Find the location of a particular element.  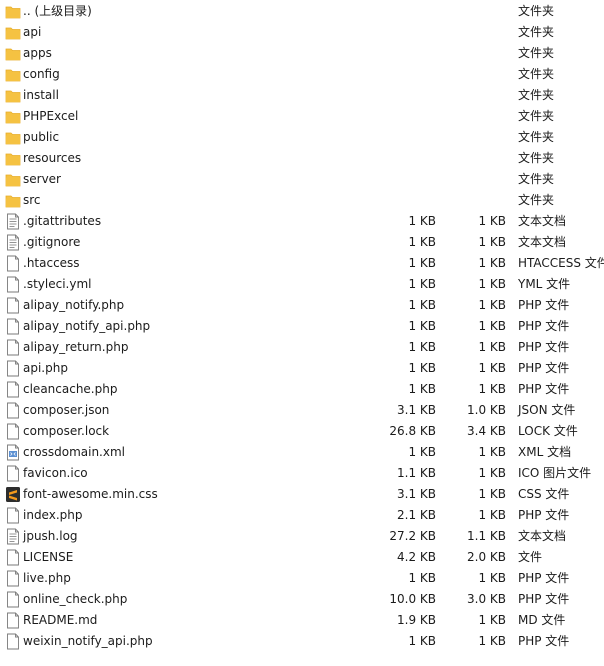

file-row: jpush.log 27.2 KB 1.1 KB 文本文档 is located at coordinates (302, 536).